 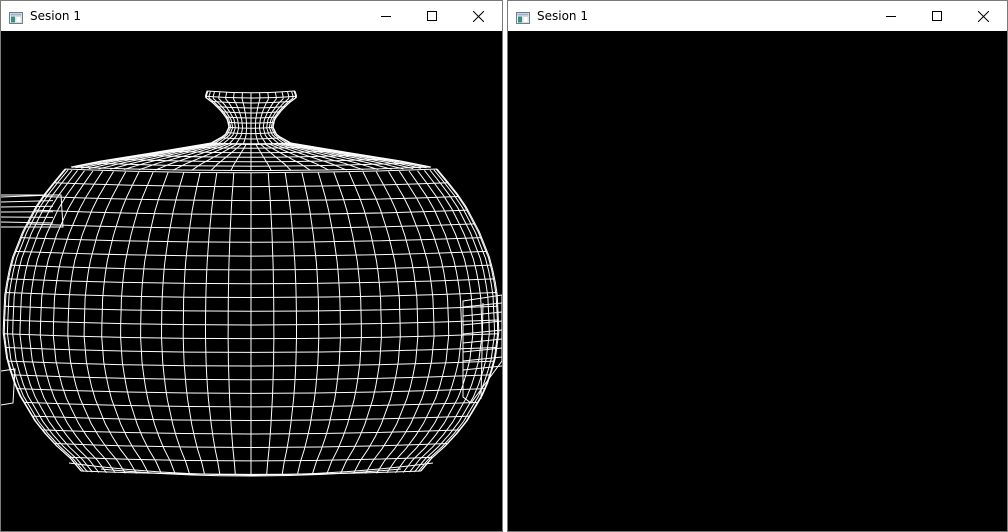 What do you see at coordinates (8, 387) in the screenshot?
I see `handle-lower` at bounding box center [8, 387].